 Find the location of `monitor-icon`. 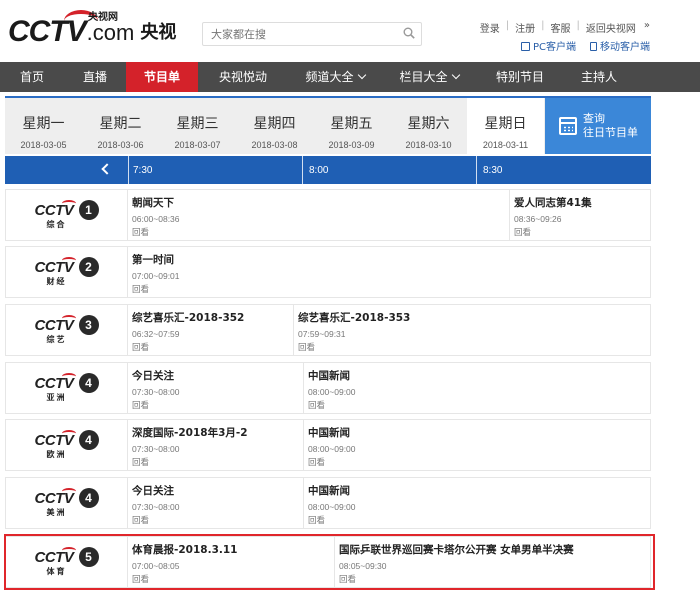

monitor-icon is located at coordinates (525, 46).